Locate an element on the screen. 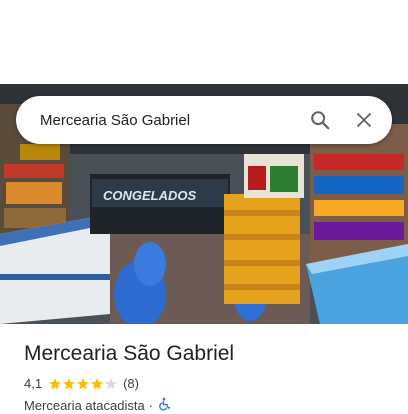 The height and width of the screenshot is (414, 408). wheelchair-icon is located at coordinates (164, 405).